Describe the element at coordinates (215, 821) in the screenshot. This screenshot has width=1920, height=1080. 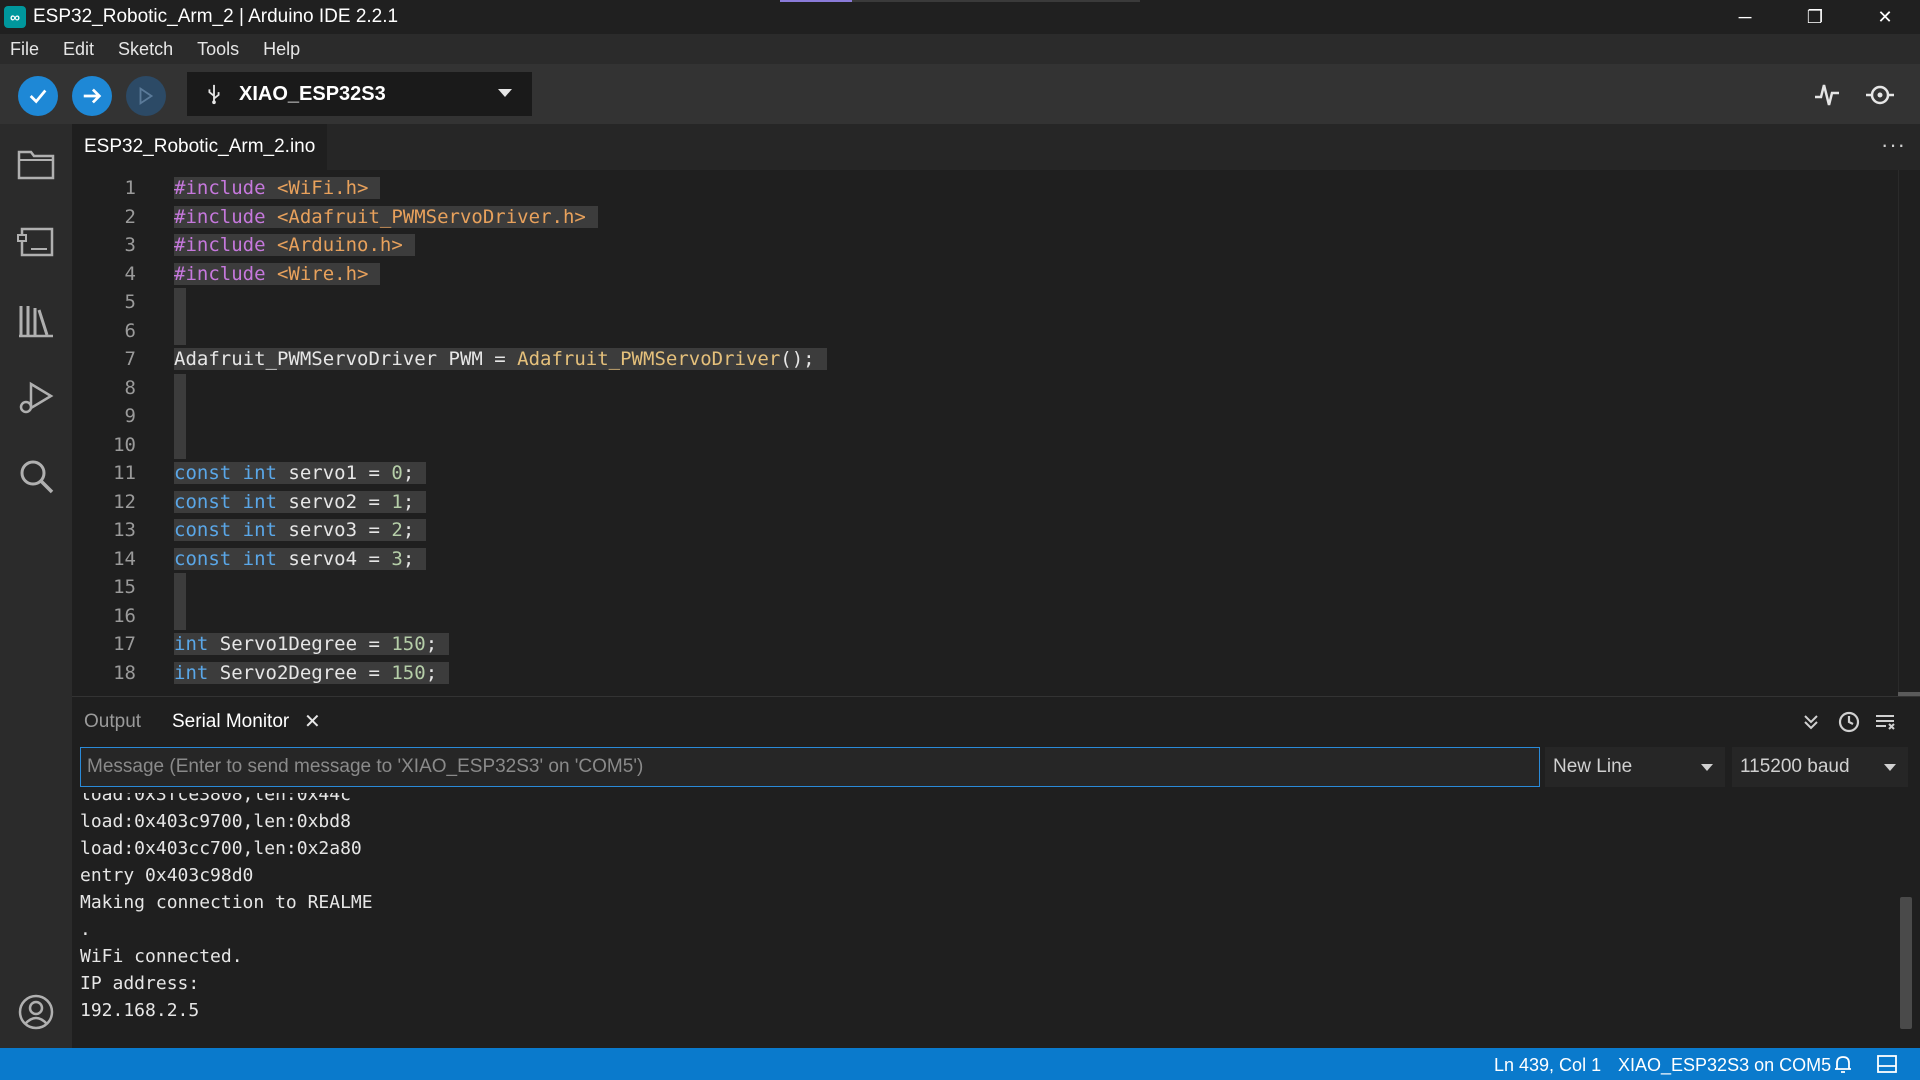
I see `serial-line: load:0x403c9700,len:0xbd8` at that location.